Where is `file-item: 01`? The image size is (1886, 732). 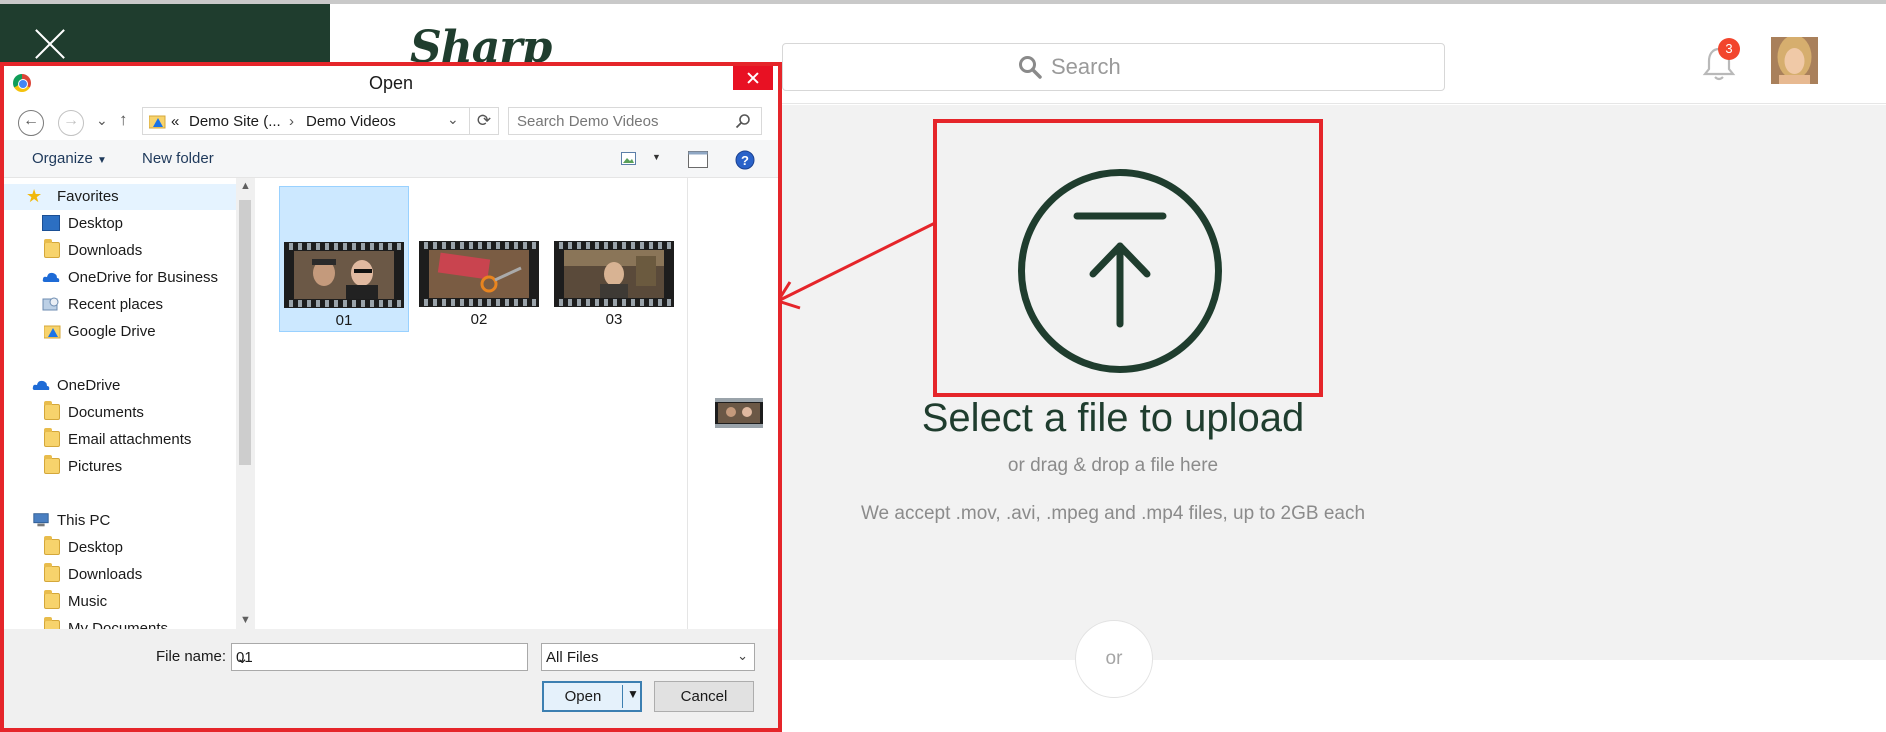 file-item: 01 is located at coordinates (344, 259).